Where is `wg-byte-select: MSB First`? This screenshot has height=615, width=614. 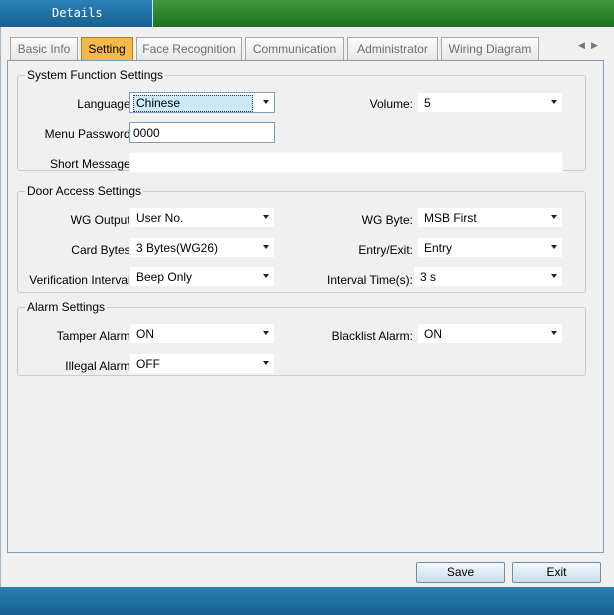 wg-byte-select: MSB First is located at coordinates (490, 217).